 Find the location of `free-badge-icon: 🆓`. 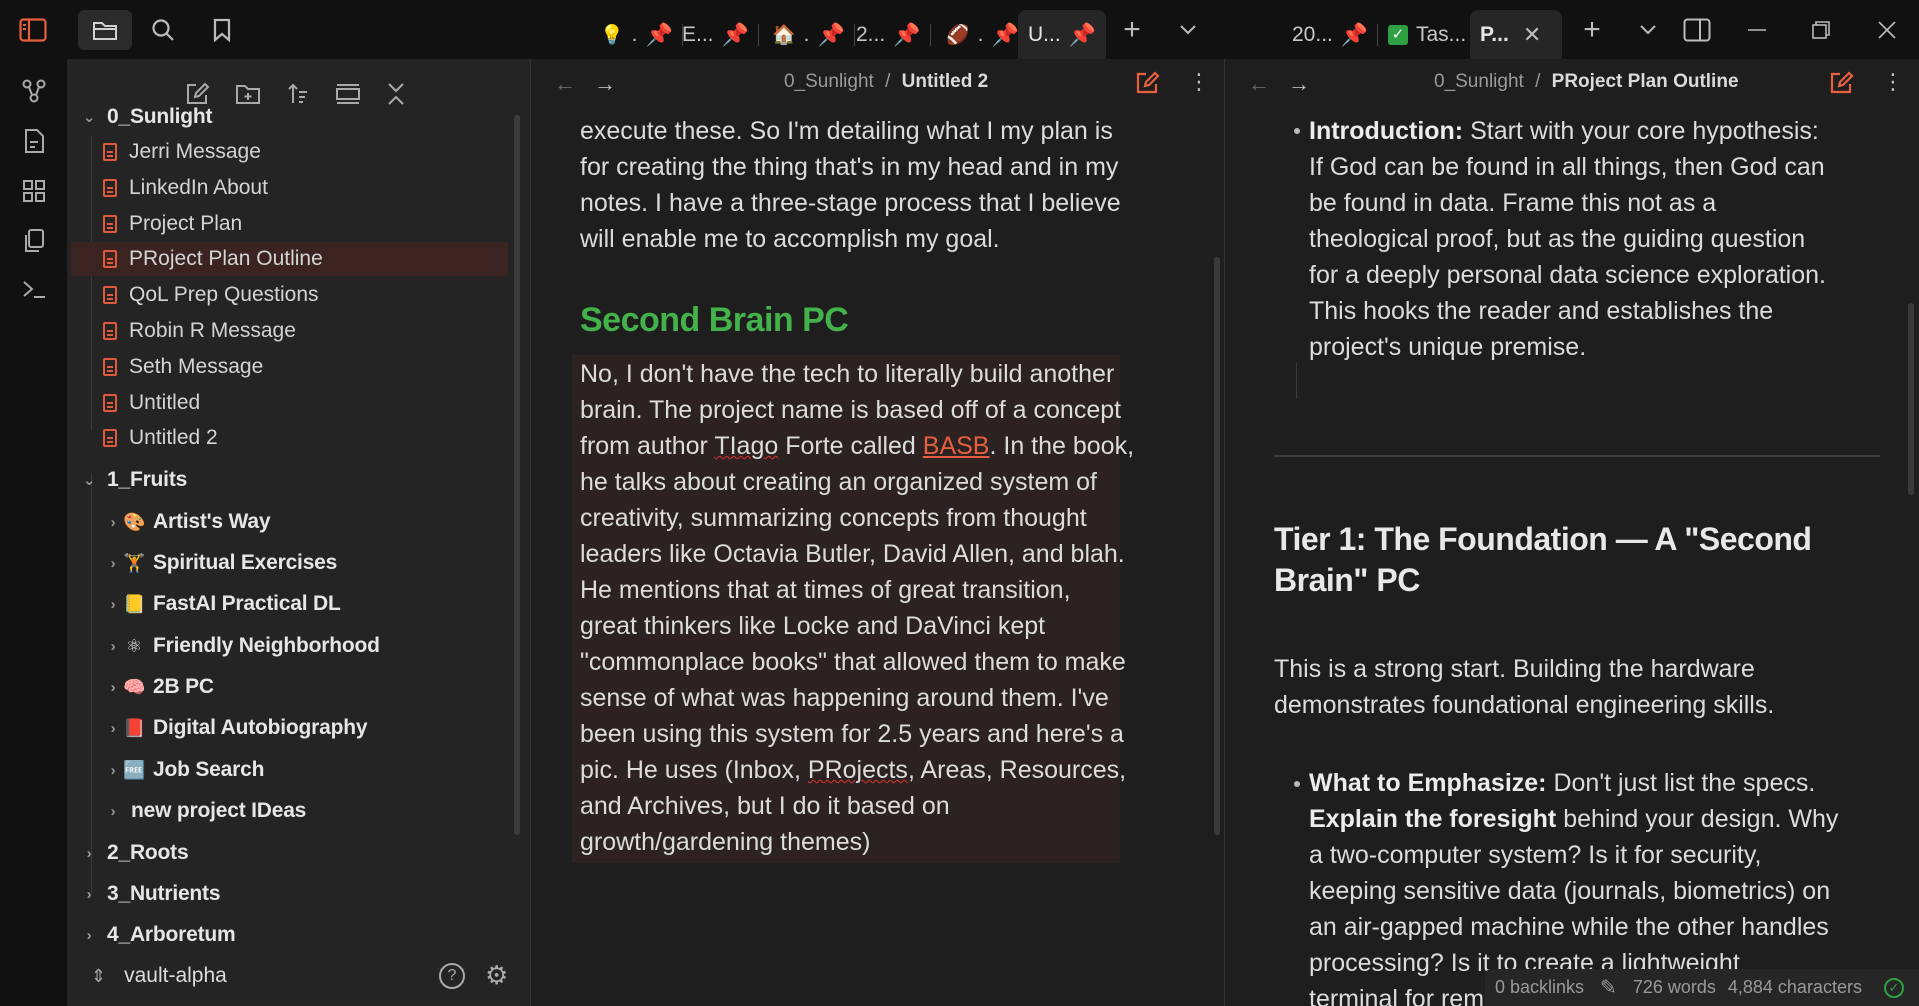

free-badge-icon: 🆓 is located at coordinates (134, 769).